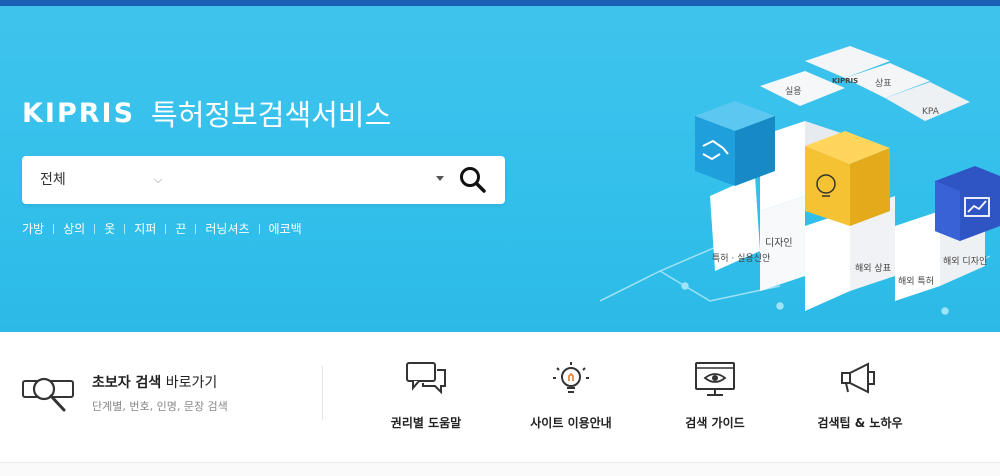  What do you see at coordinates (860, 395) in the screenshot?
I see `search-tips-link: 검색팁 & 노하우` at bounding box center [860, 395].